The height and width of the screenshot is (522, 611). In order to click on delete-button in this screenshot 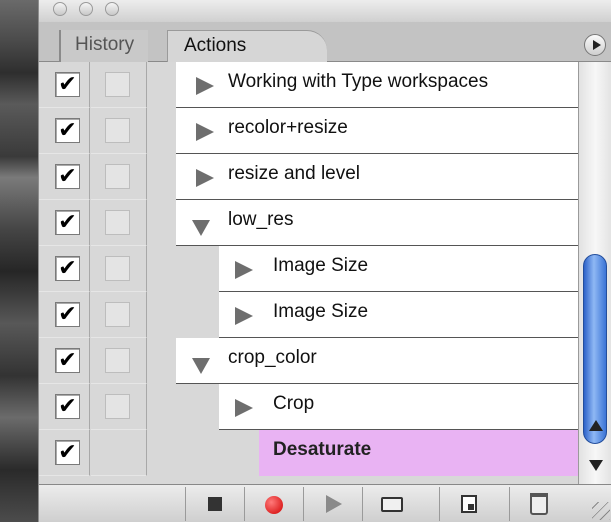, I will do `click(538, 504)`.